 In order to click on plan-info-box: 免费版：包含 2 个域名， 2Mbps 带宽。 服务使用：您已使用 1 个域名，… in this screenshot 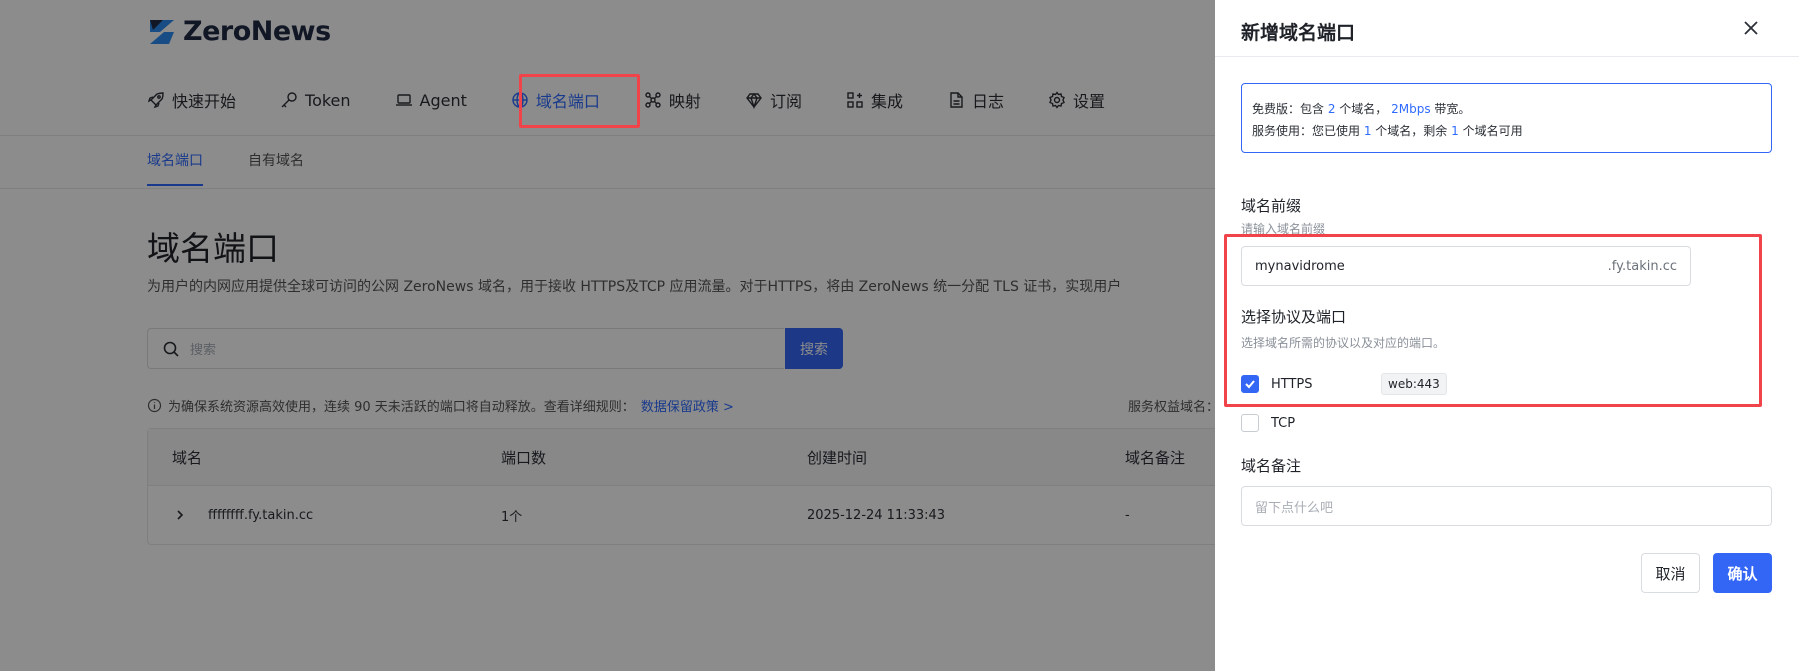, I will do `click(1506, 118)`.